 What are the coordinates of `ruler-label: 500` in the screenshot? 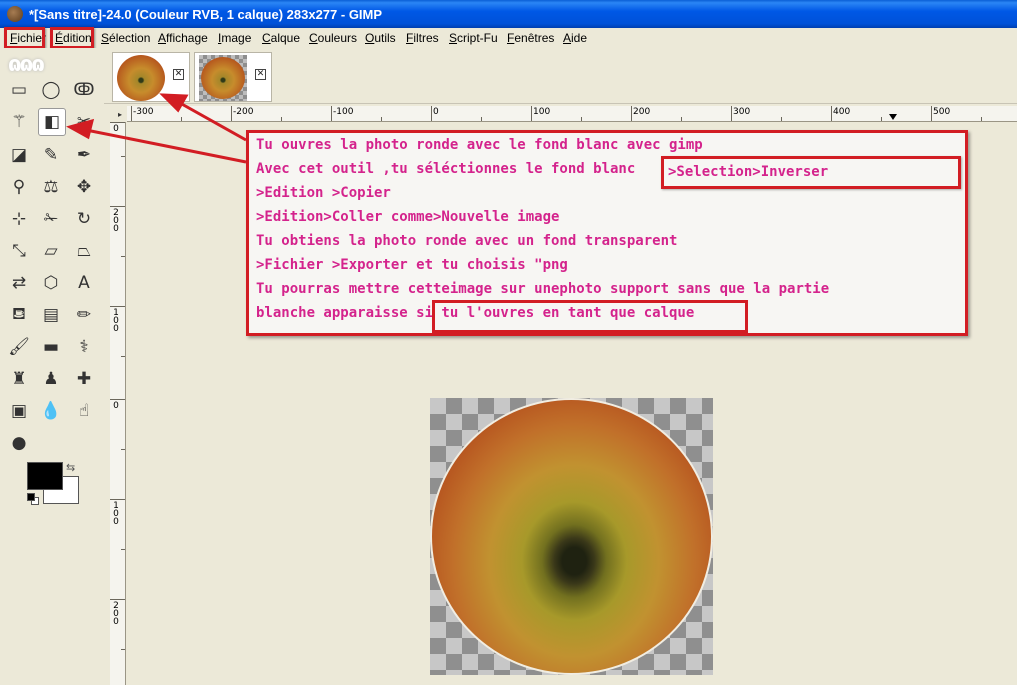 It's located at (942, 112).